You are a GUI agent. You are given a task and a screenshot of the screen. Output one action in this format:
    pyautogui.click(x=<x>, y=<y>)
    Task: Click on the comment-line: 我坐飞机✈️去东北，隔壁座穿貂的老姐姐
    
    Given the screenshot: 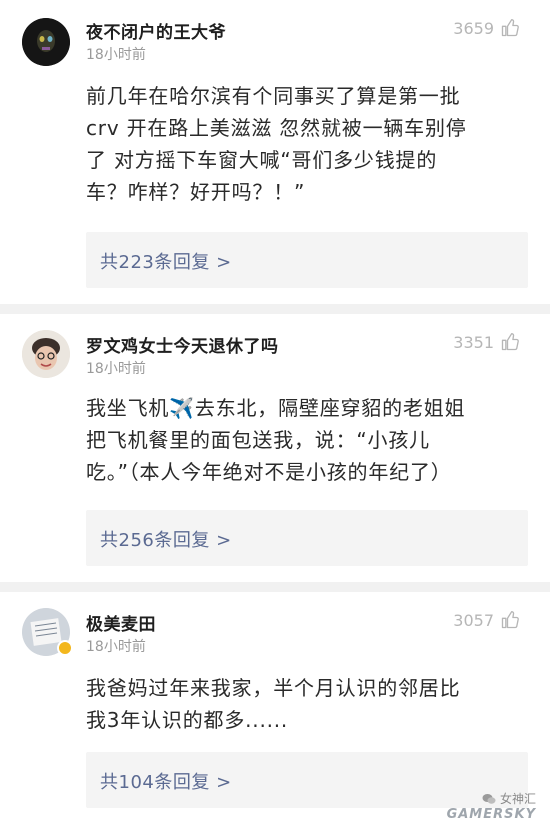 What is the action you would take?
    pyautogui.click(x=276, y=408)
    